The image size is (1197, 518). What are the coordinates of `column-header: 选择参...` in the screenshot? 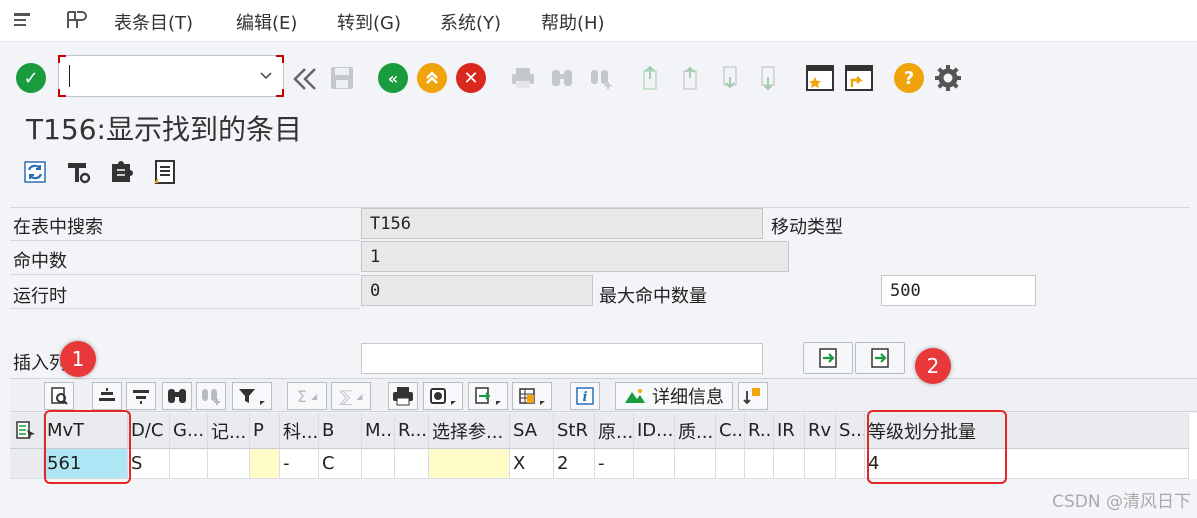 It's located at (469, 431).